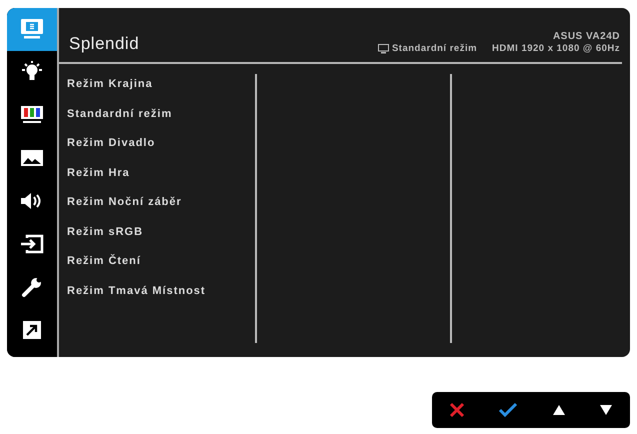 This screenshot has width=637, height=434. Describe the element at coordinates (456, 410) in the screenshot. I see `close-icon` at that location.